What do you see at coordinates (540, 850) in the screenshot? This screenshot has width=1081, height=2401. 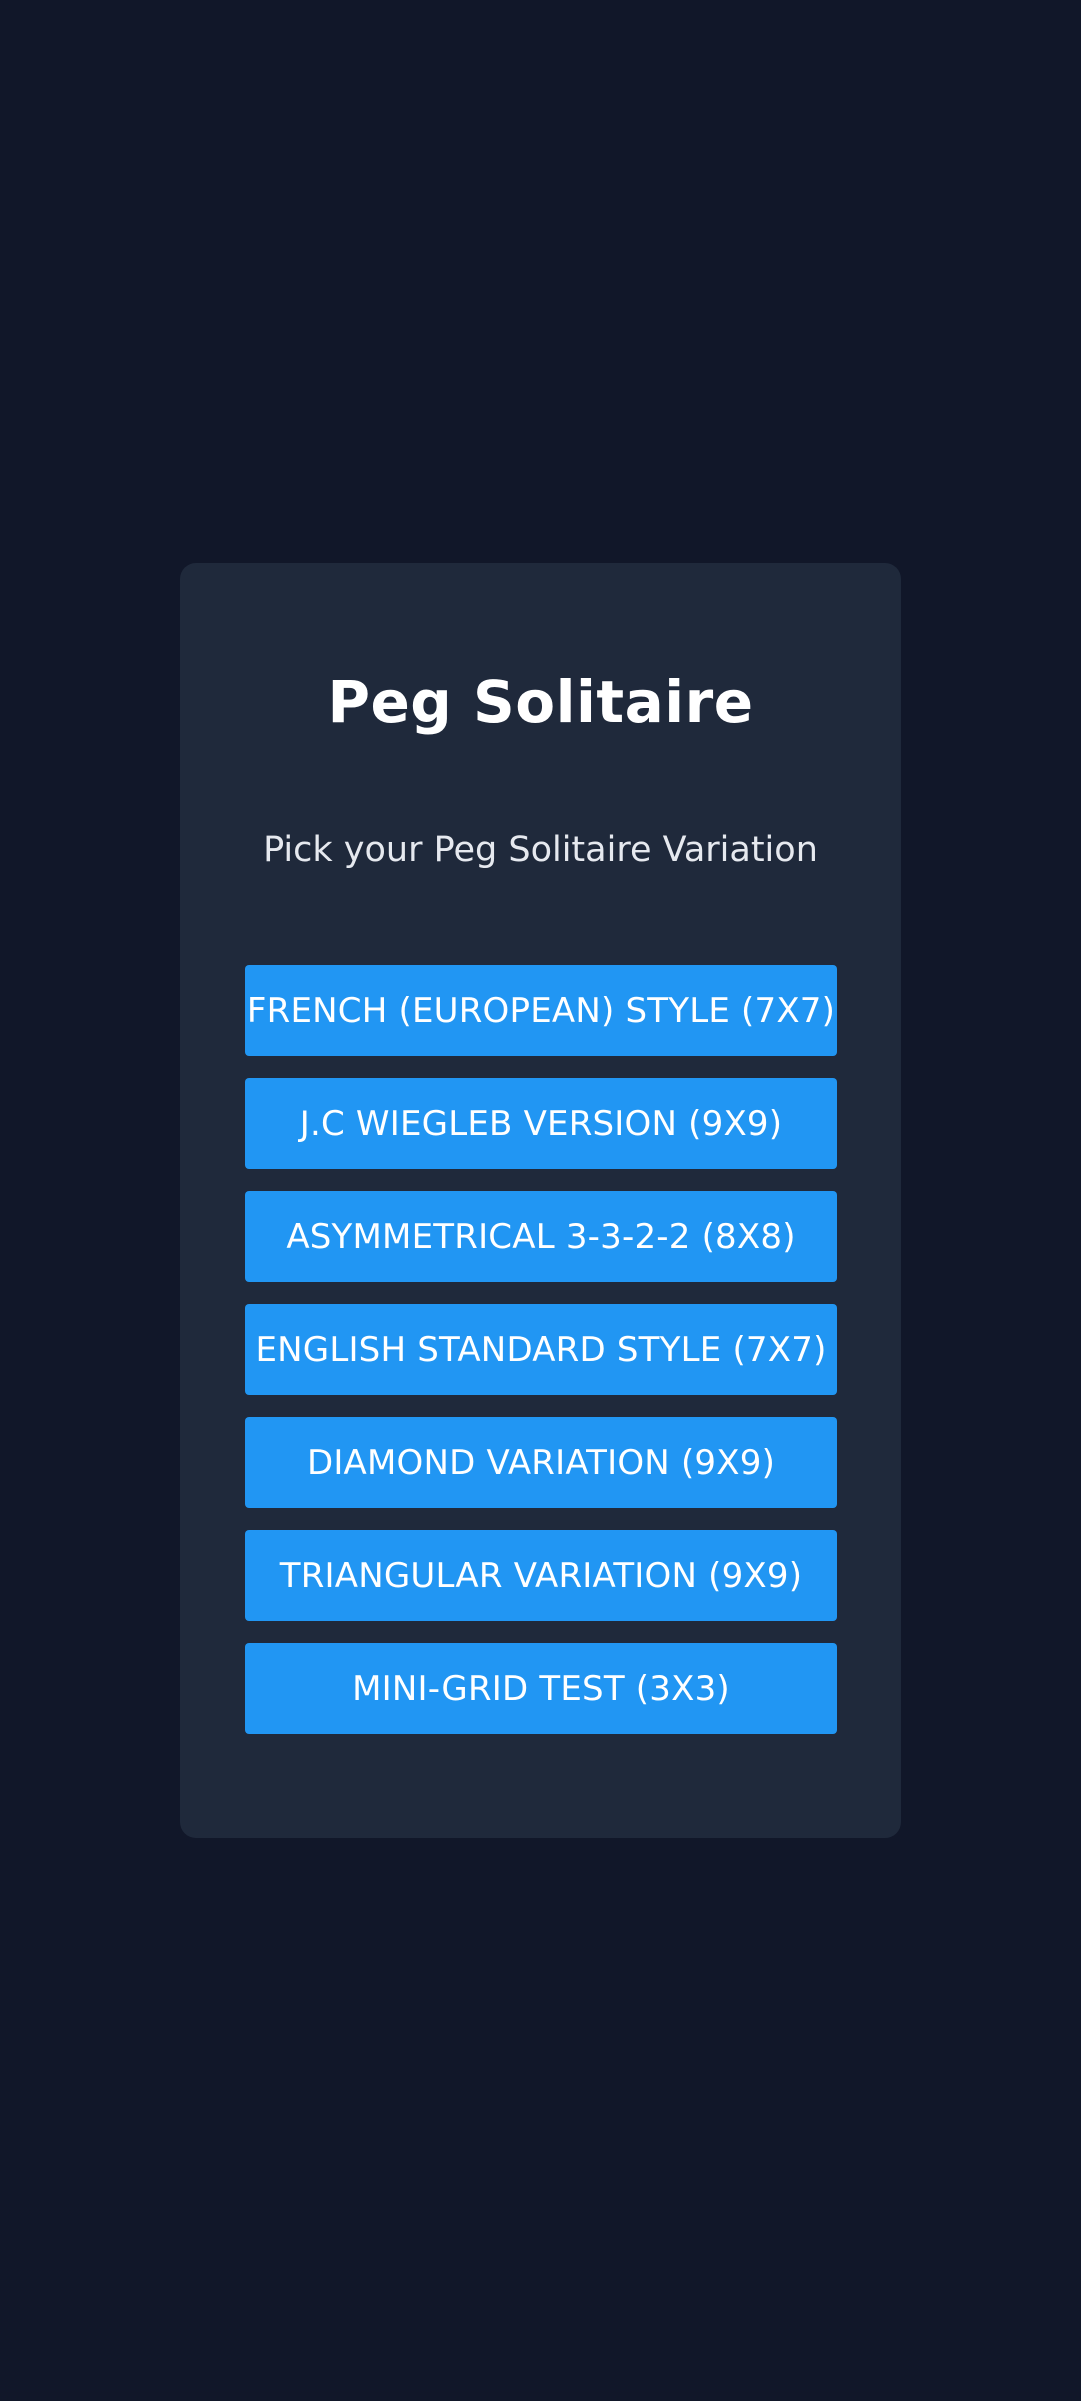 I see `page-subtitle: Pick your Peg Solitaire Variation` at bounding box center [540, 850].